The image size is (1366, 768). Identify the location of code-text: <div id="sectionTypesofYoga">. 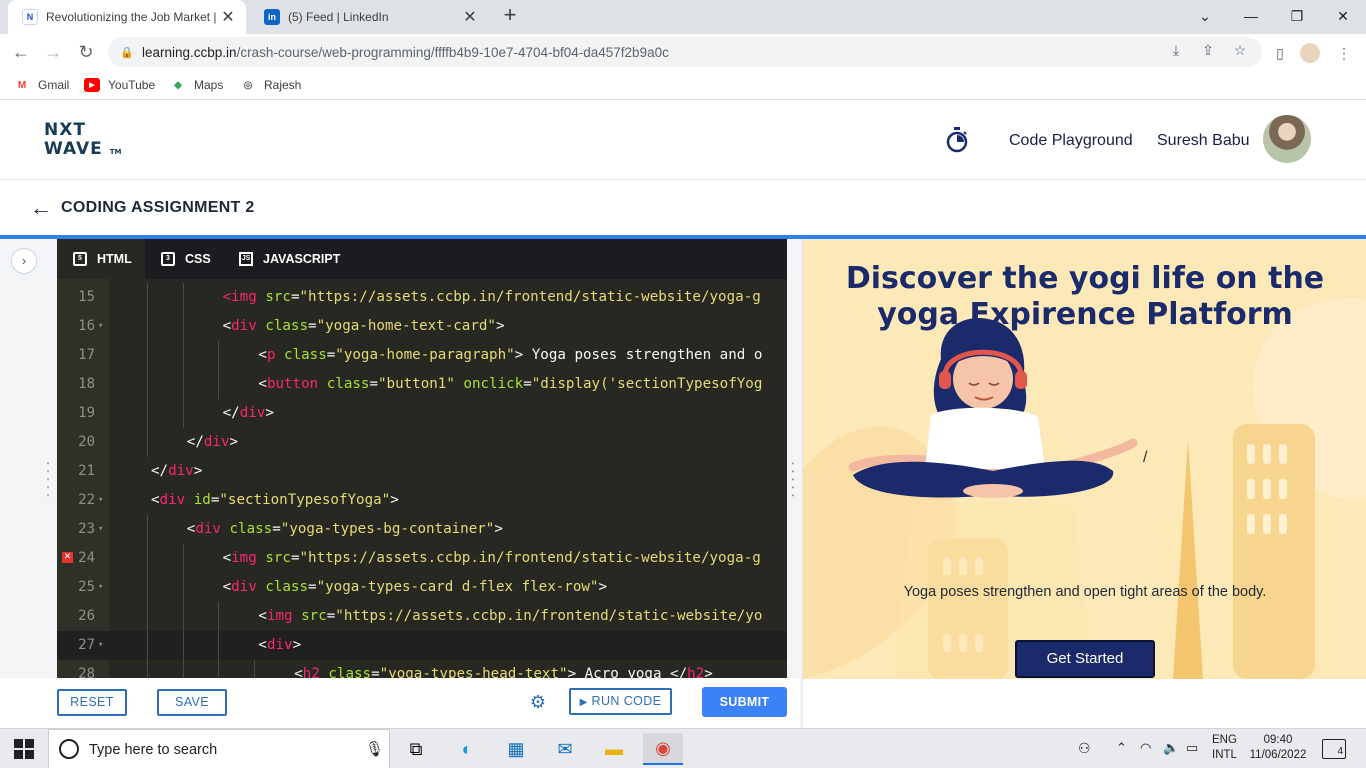
(275, 500).